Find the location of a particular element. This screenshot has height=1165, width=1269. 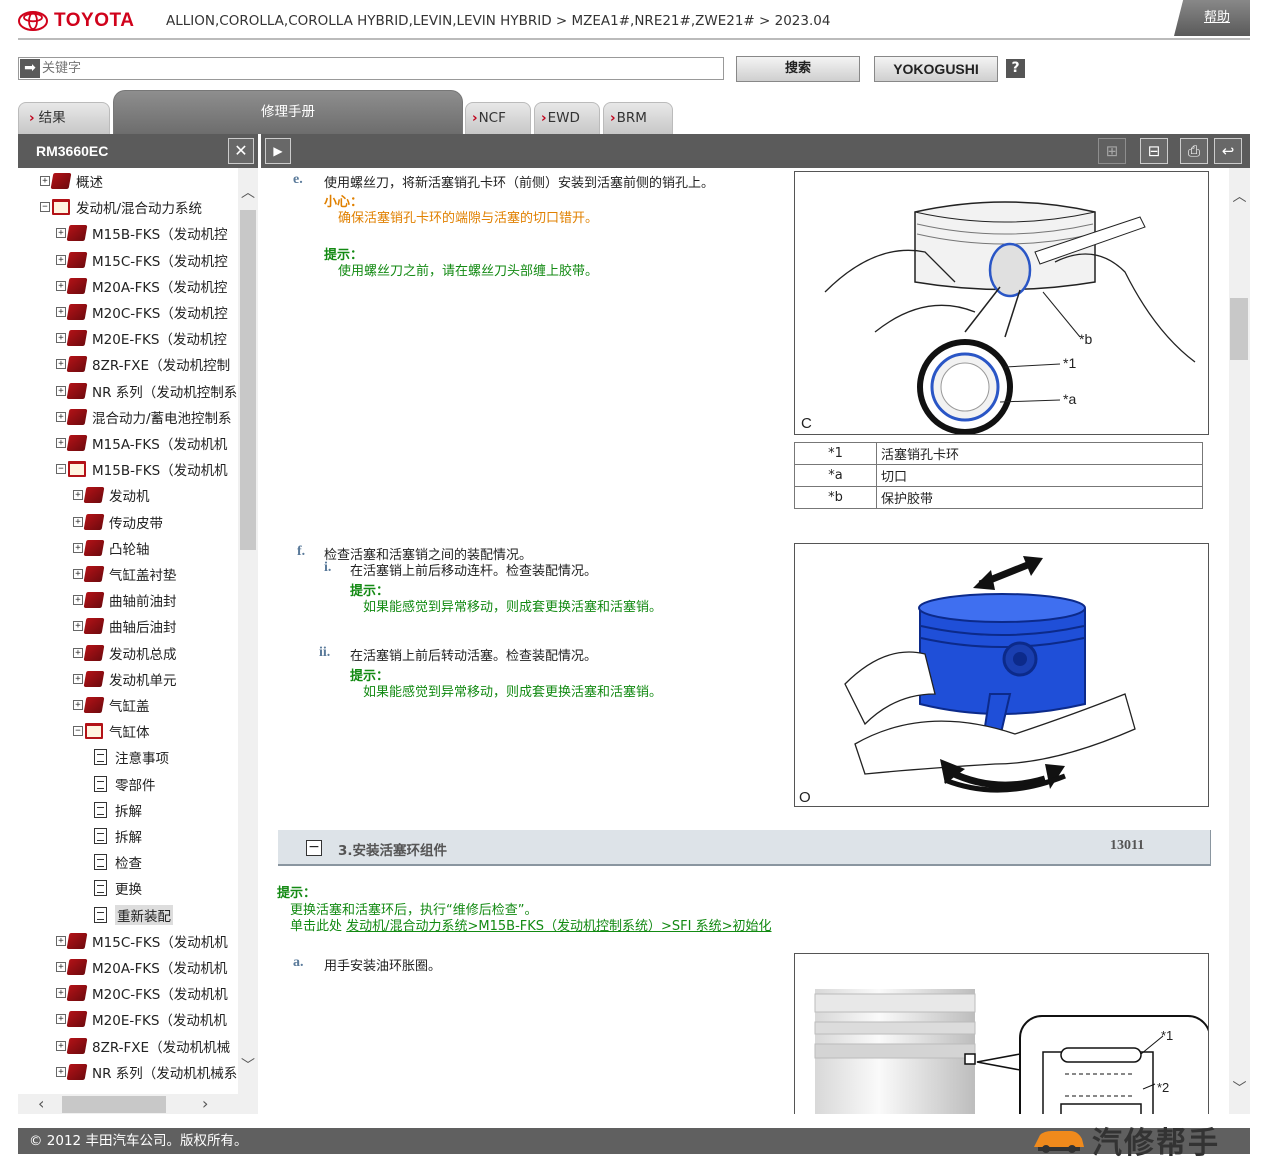

tree-item: + 曲轴前油封 is located at coordinates (125, 600).